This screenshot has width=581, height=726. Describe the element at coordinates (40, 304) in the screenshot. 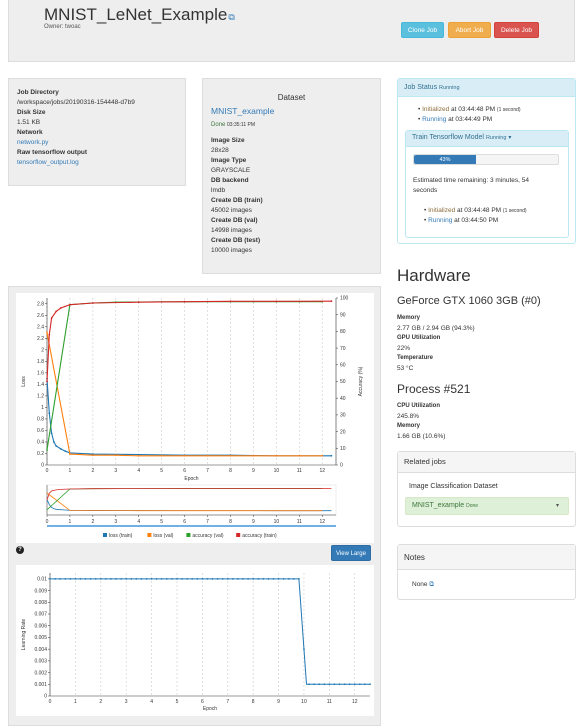

I see `y-tick-label: 2.8` at that location.